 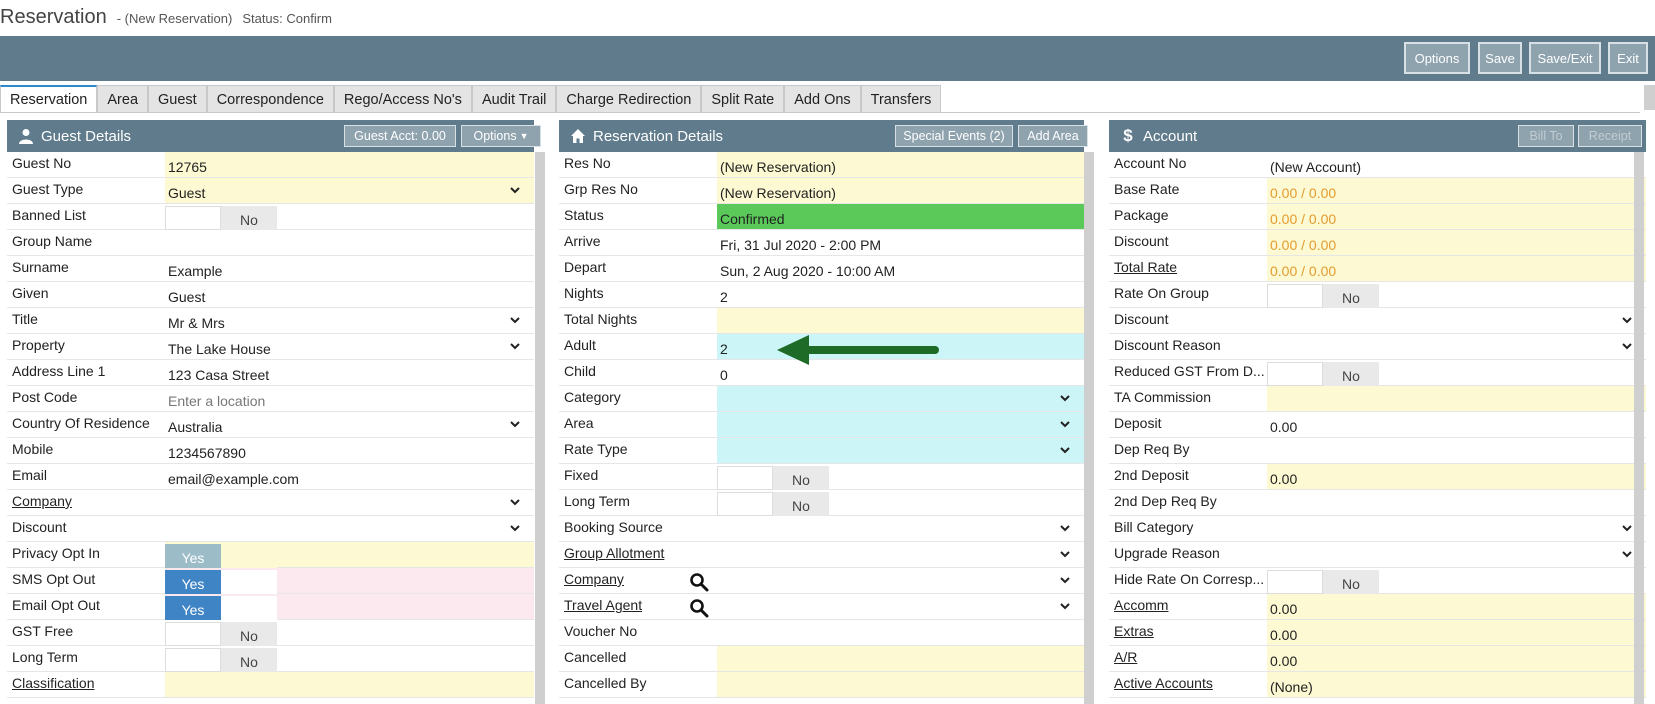 I want to click on acct-total-rate-field: 0.00 / 0.00, so click(x=1456, y=268).